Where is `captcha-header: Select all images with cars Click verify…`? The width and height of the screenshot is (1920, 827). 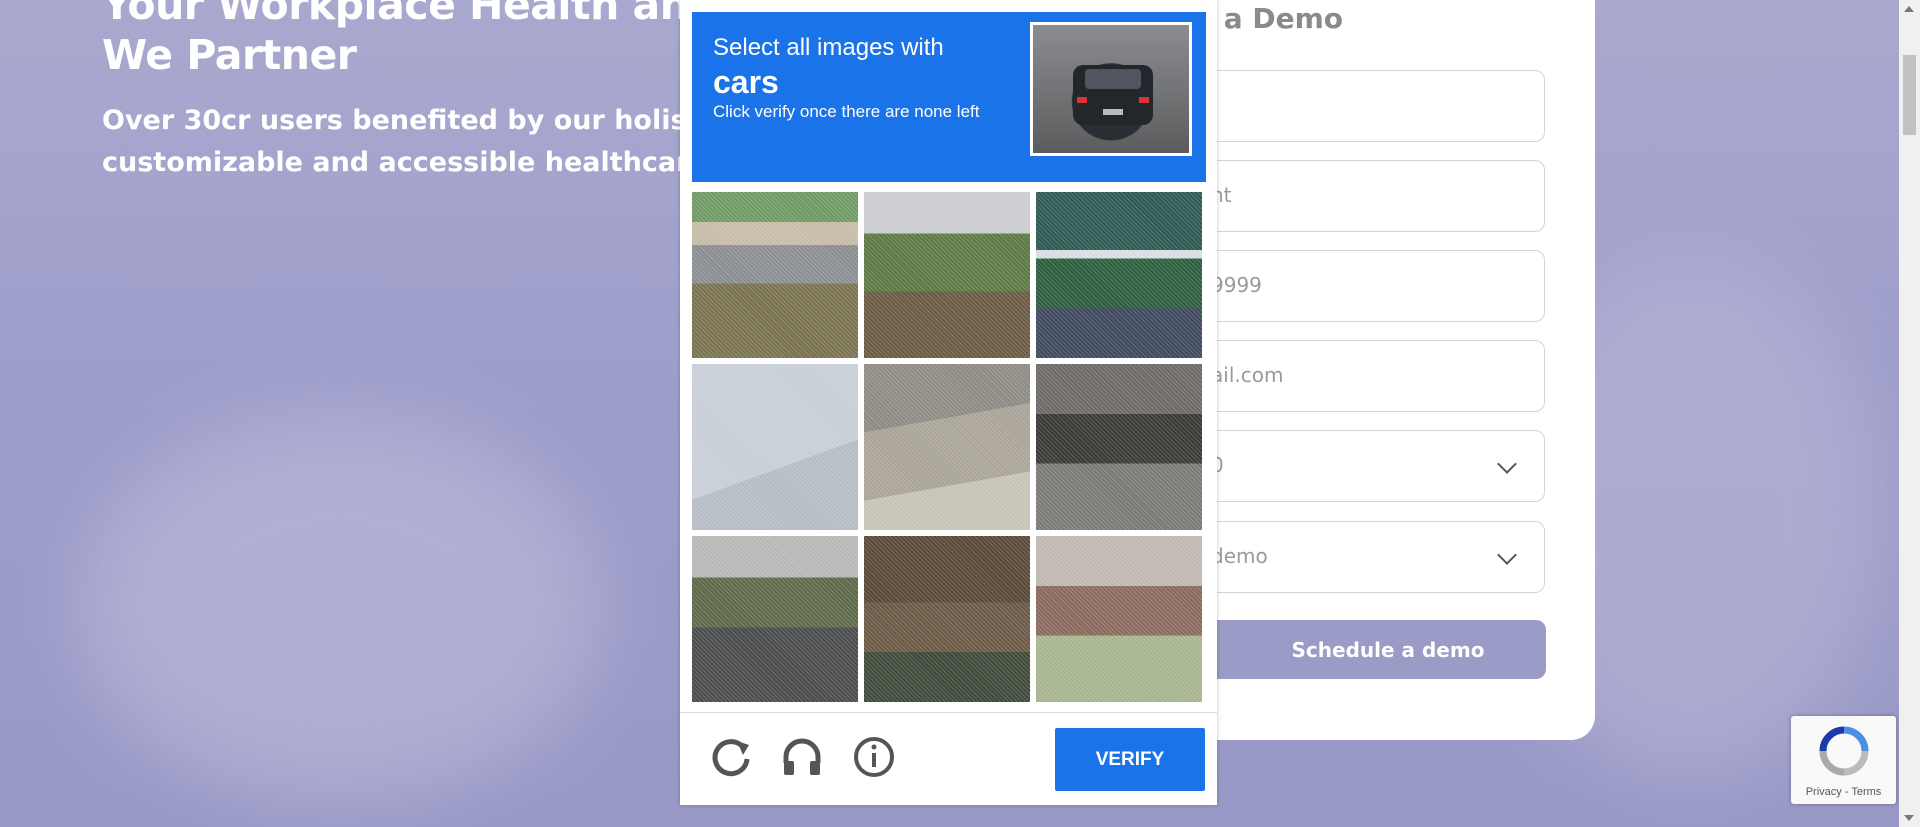 captcha-header: Select all images with cars Click verify… is located at coordinates (949, 97).